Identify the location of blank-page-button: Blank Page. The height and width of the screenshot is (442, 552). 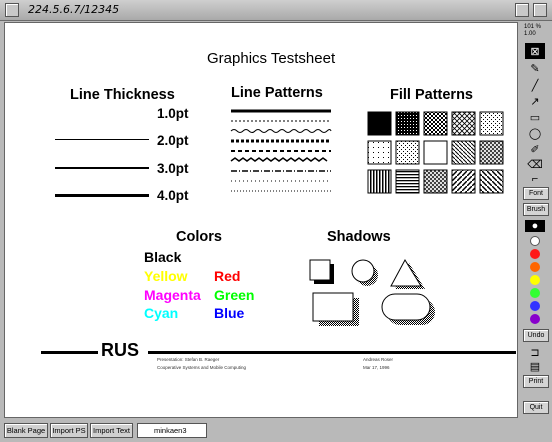
(26, 430).